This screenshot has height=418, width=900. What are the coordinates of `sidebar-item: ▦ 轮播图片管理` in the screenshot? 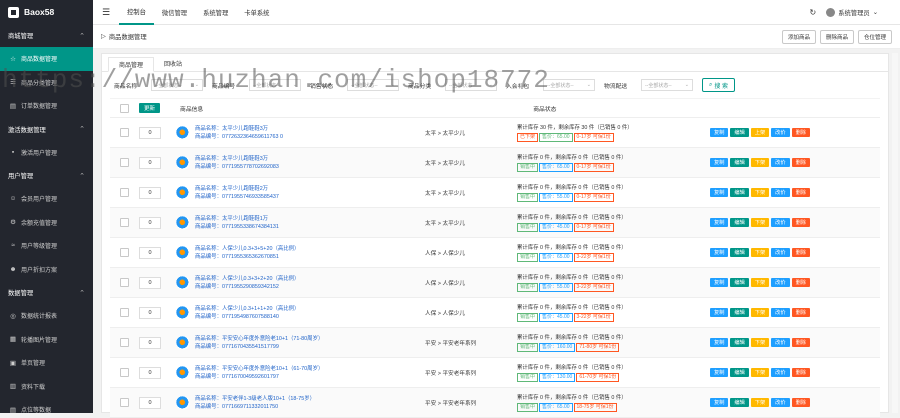 It's located at (46, 340).